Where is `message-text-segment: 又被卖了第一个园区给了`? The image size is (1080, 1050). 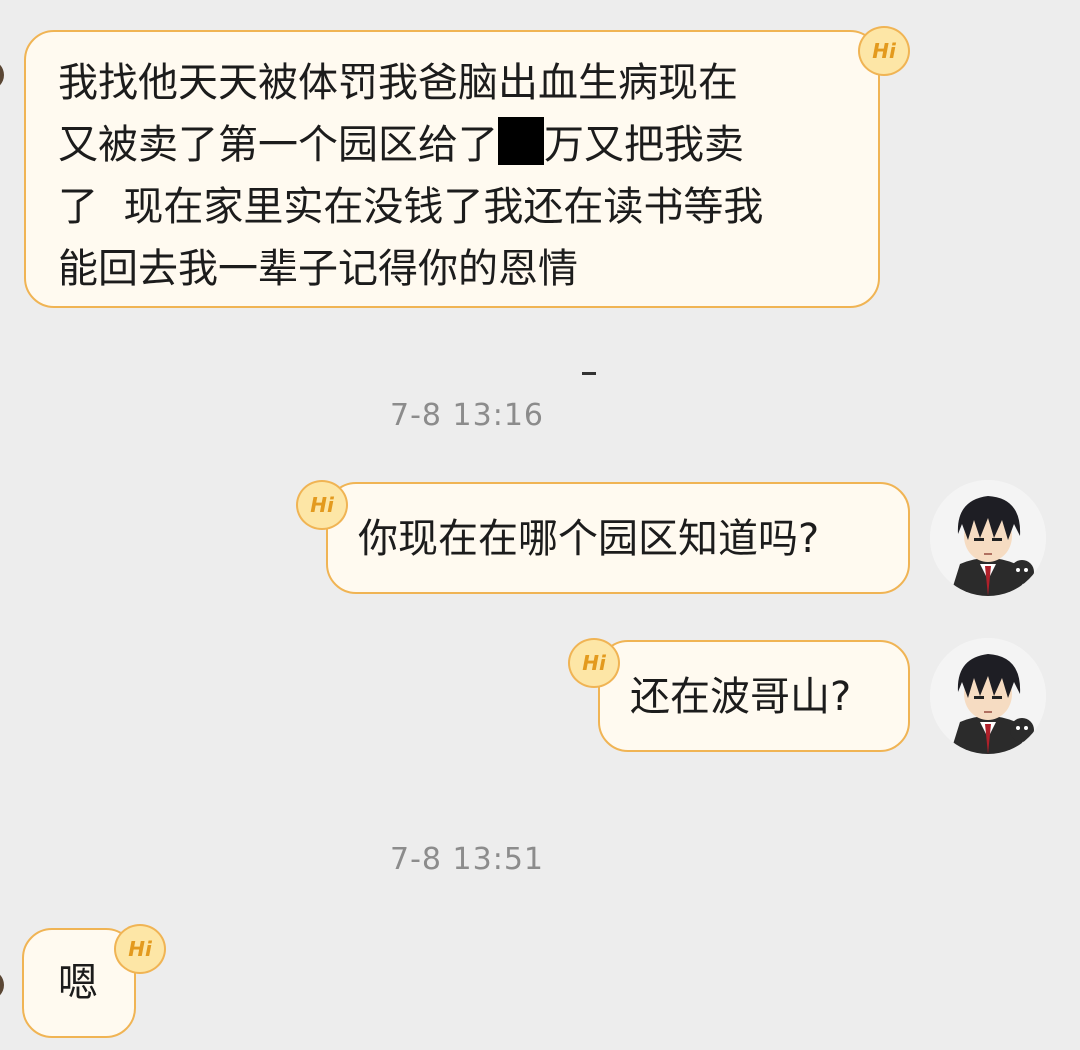 message-text-segment: 又被卖了第一个园区给了 is located at coordinates (278, 145).